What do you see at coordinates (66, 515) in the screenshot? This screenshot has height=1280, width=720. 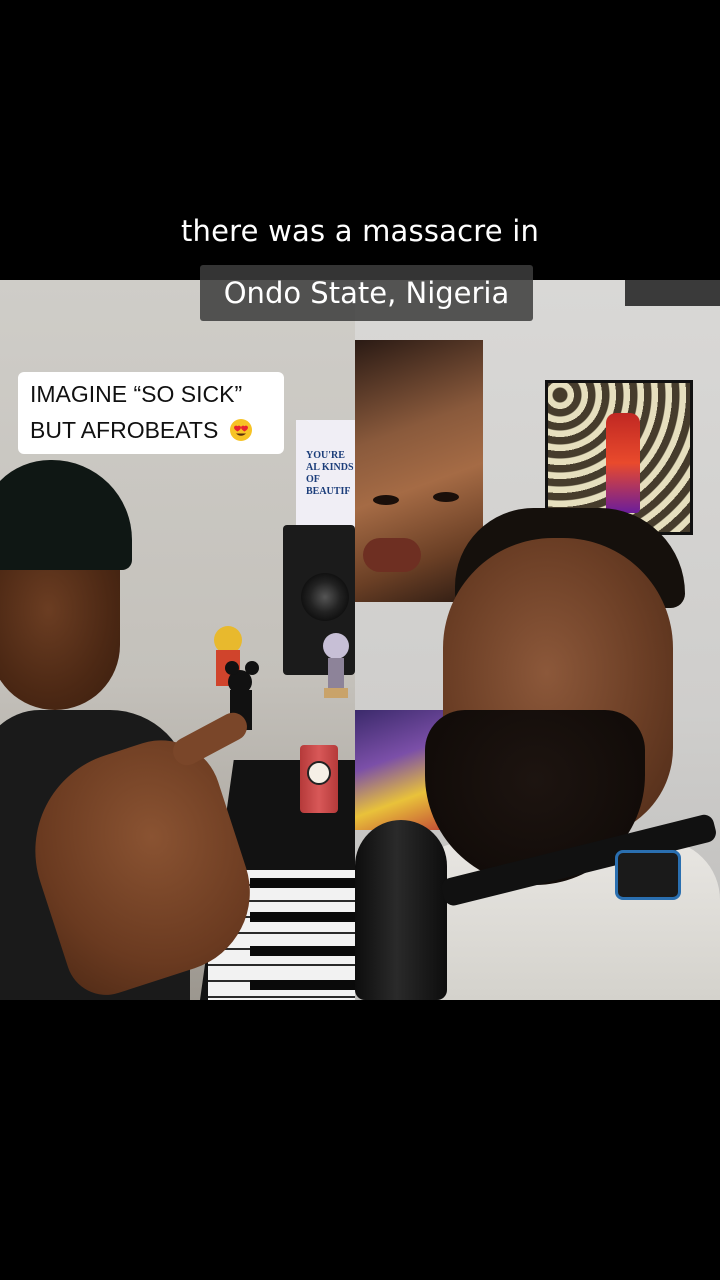 I see `beanie-hat` at bounding box center [66, 515].